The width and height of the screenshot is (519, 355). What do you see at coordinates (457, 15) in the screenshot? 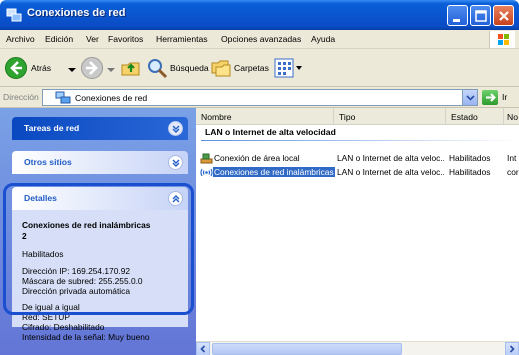
I see `minimize-button` at bounding box center [457, 15].